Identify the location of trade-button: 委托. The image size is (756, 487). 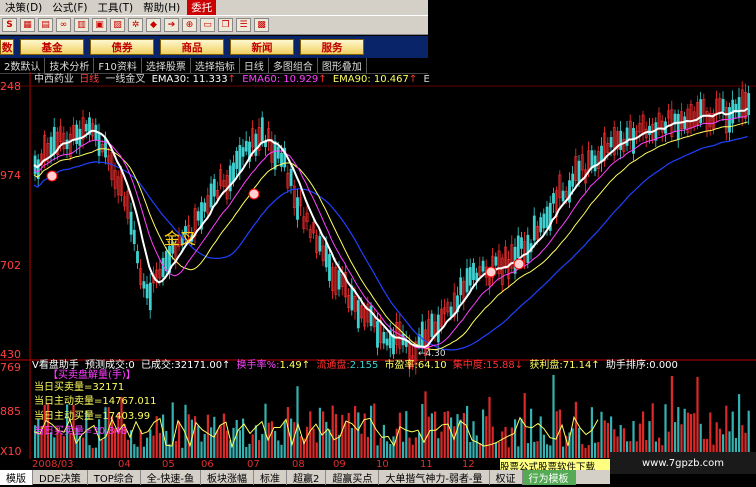
(202, 7).